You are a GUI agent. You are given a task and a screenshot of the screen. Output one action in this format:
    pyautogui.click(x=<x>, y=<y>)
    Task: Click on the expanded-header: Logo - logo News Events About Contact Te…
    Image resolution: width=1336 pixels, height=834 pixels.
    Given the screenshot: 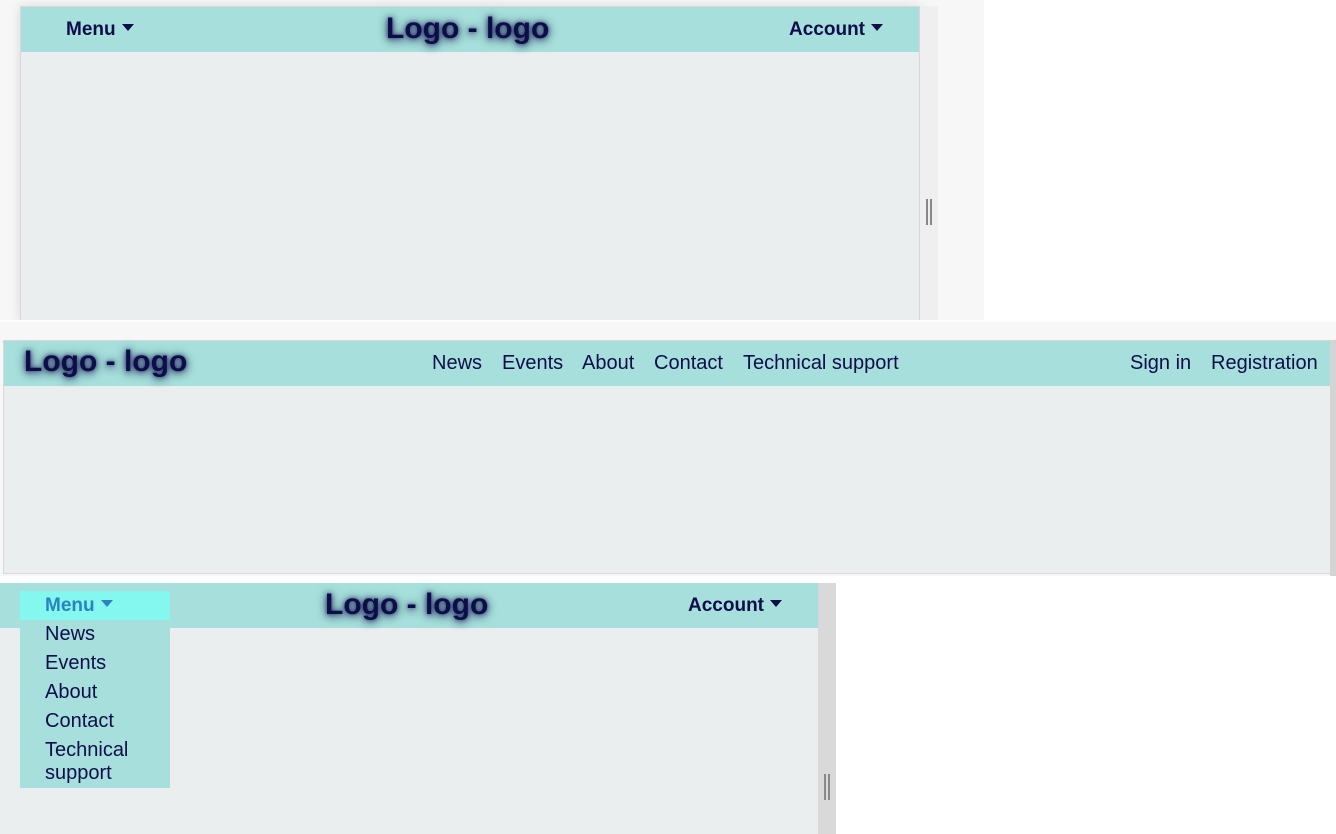 What is the action you would take?
    pyautogui.click(x=667, y=363)
    